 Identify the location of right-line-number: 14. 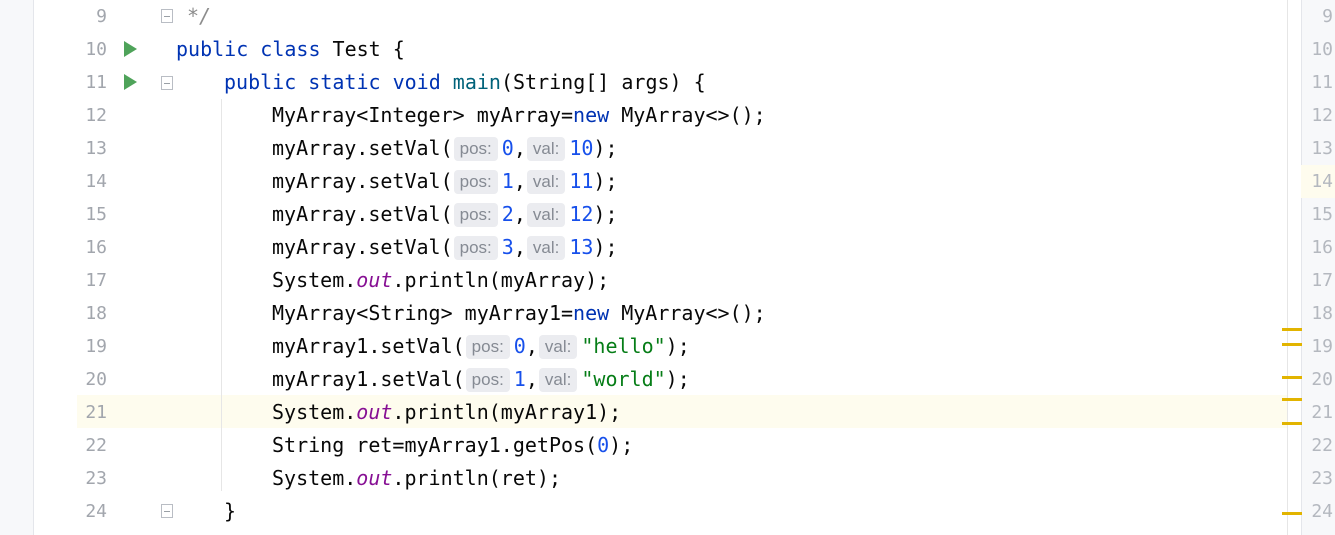
(1318, 181).